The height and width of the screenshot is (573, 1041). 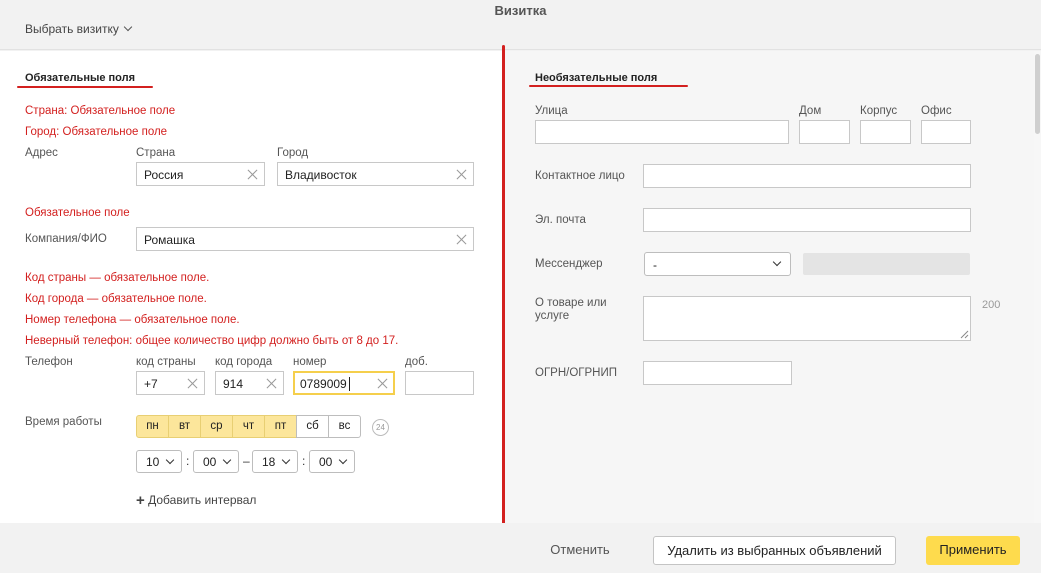 I want to click on day-sun: вс, so click(x=344, y=426).